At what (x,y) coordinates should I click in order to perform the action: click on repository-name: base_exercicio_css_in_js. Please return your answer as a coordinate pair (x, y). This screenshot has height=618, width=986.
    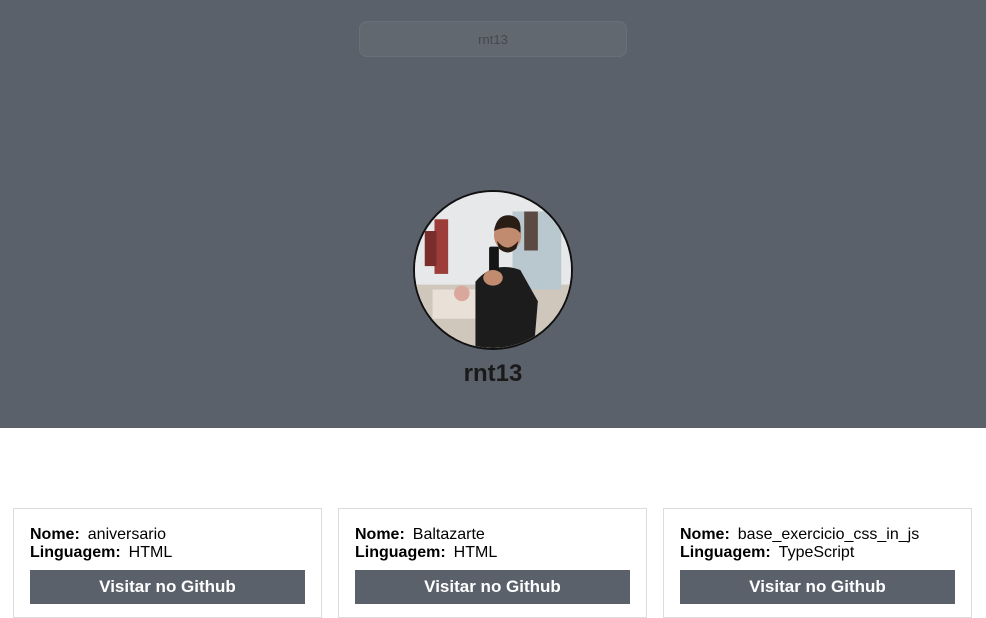
    Looking at the image, I should click on (828, 534).